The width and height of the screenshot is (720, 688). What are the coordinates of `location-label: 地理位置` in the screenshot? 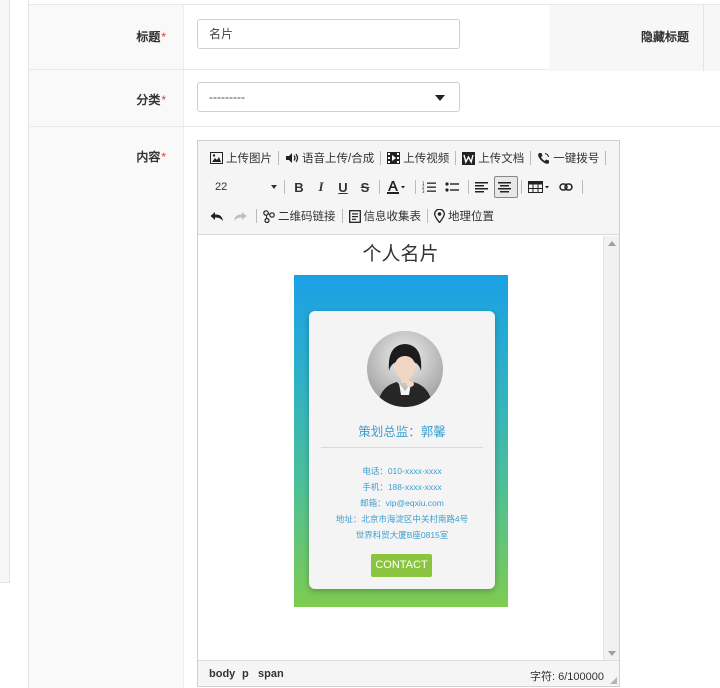 It's located at (471, 217).